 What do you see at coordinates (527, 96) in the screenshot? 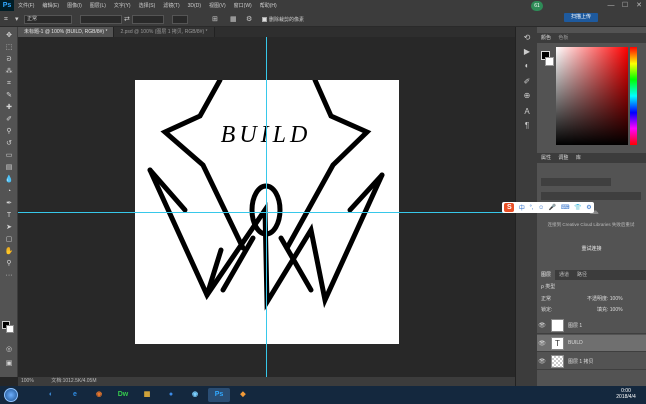
I see `clone-source-icon: ⊕` at bounding box center [527, 96].